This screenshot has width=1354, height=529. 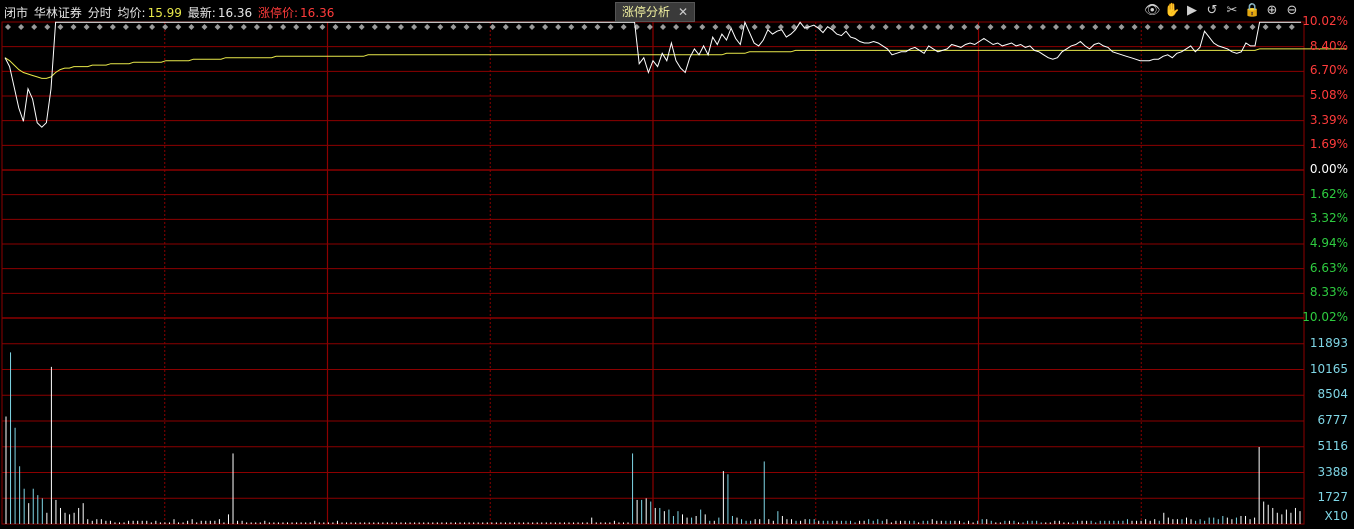 What do you see at coordinates (1332, 471) in the screenshot?
I see `volume-axis-label: 3388` at bounding box center [1332, 471].